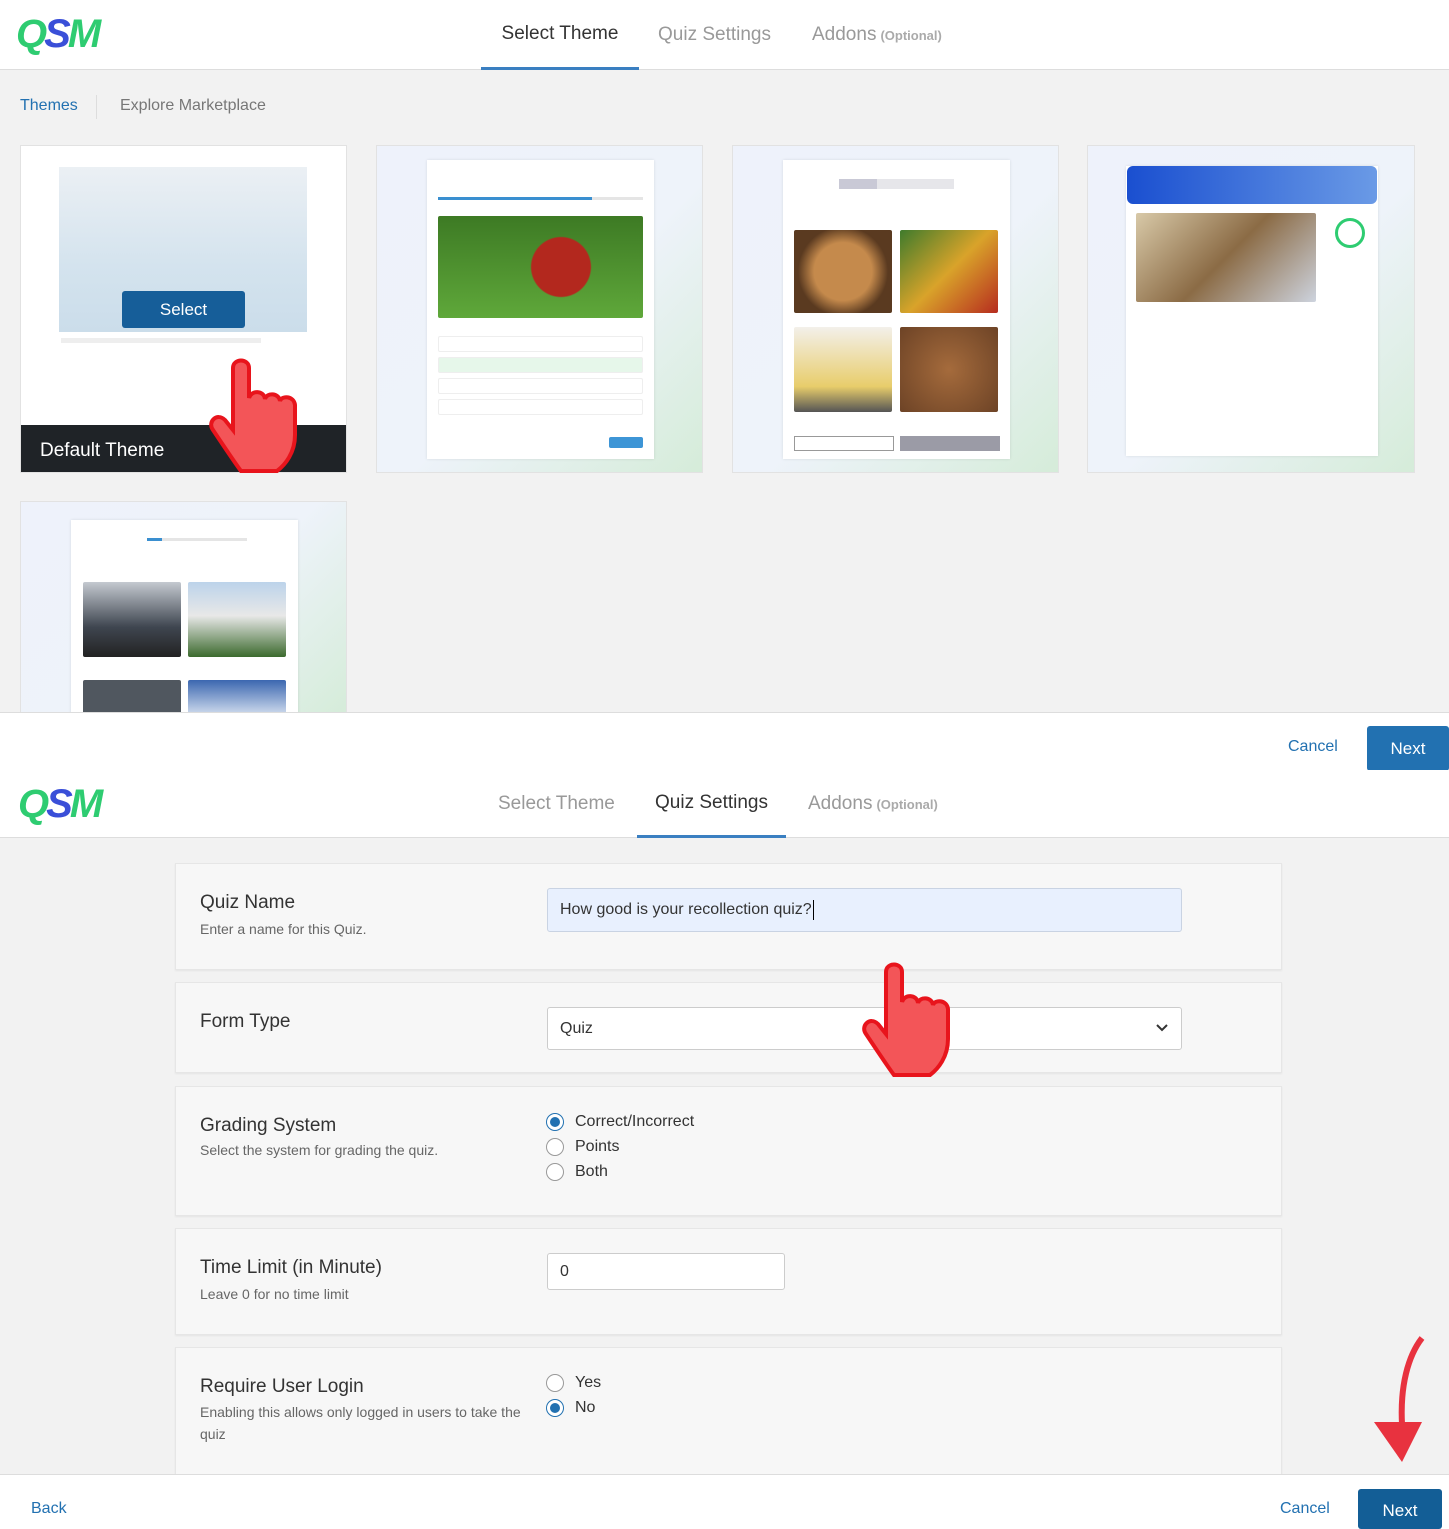 The height and width of the screenshot is (1529, 1449). Describe the element at coordinates (268, 1125) in the screenshot. I see `grading-label: Grading System` at that location.